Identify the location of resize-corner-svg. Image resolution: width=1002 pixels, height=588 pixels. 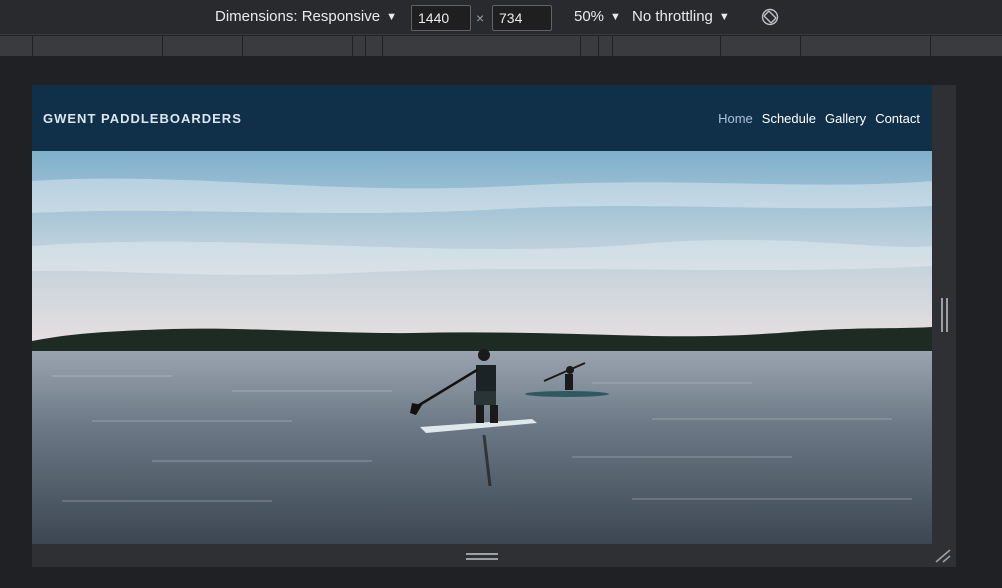
(943, 556).